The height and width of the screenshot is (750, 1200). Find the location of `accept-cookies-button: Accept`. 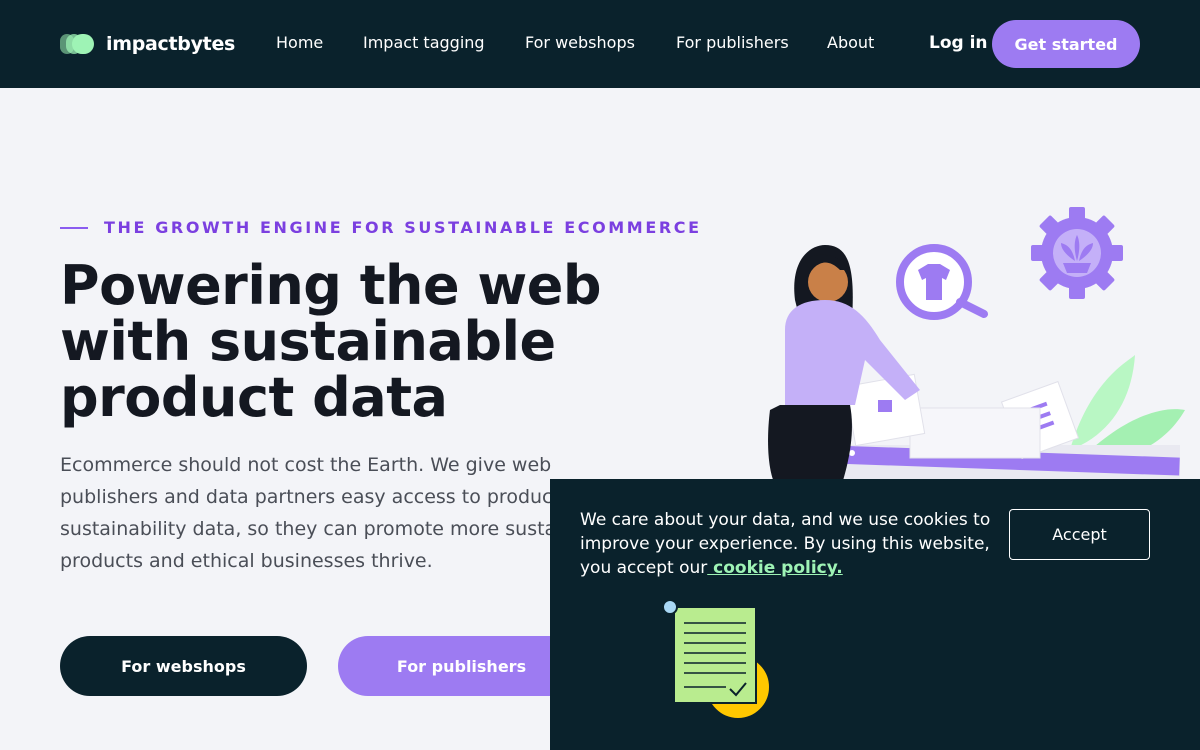

accept-cookies-button: Accept is located at coordinates (1079, 534).